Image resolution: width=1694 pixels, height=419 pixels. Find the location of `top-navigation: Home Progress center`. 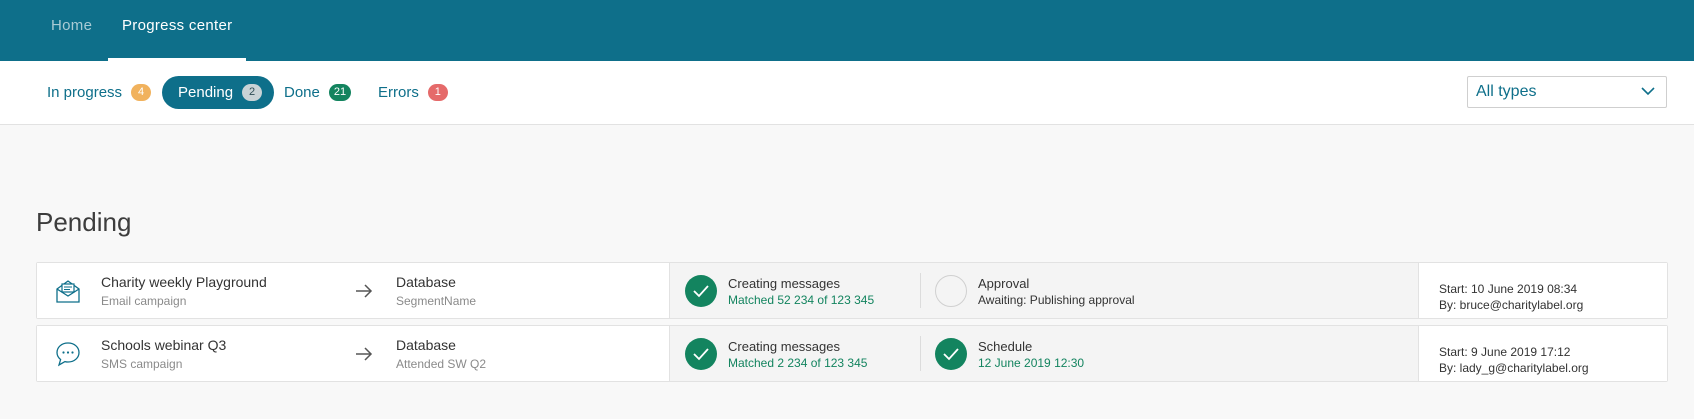

top-navigation: Home Progress center is located at coordinates (847, 30).